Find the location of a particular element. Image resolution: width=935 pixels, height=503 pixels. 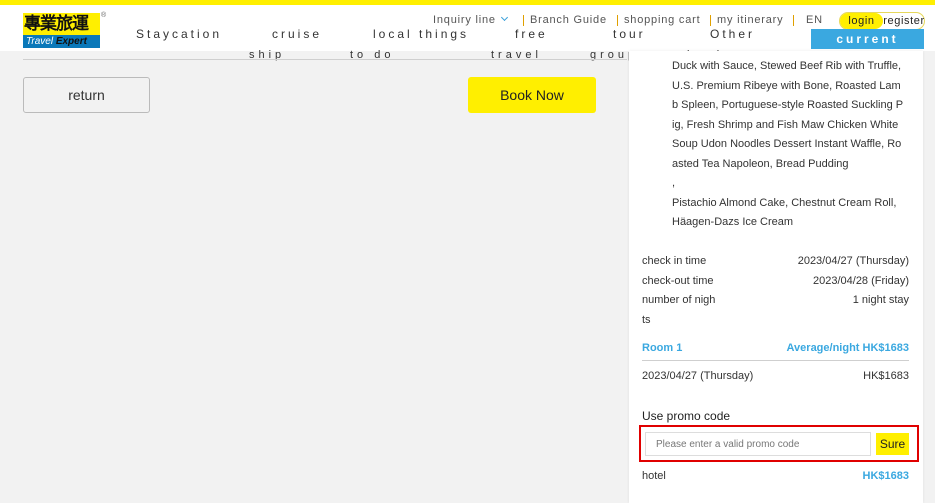

auth-group: login register is located at coordinates (882, 21).